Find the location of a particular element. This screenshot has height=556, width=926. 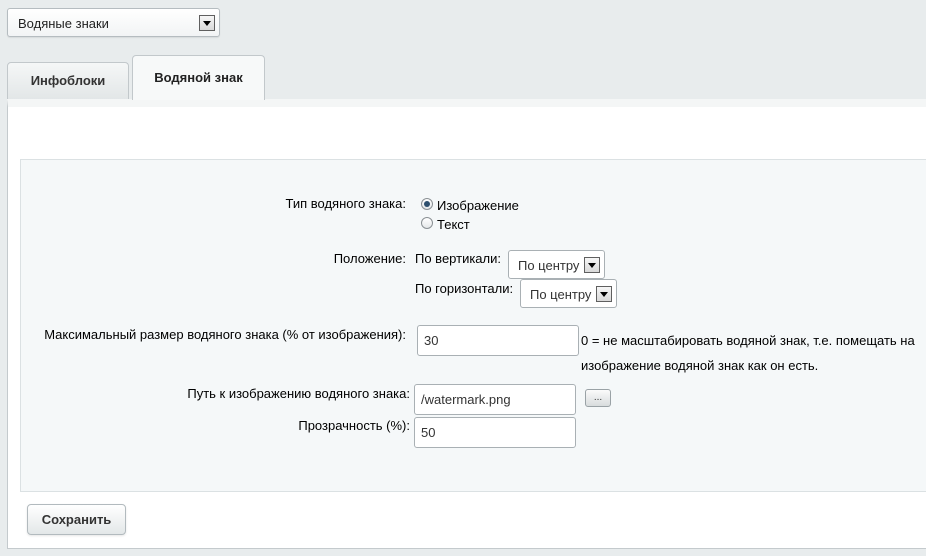

save-button: Сохранить is located at coordinates (76, 519).